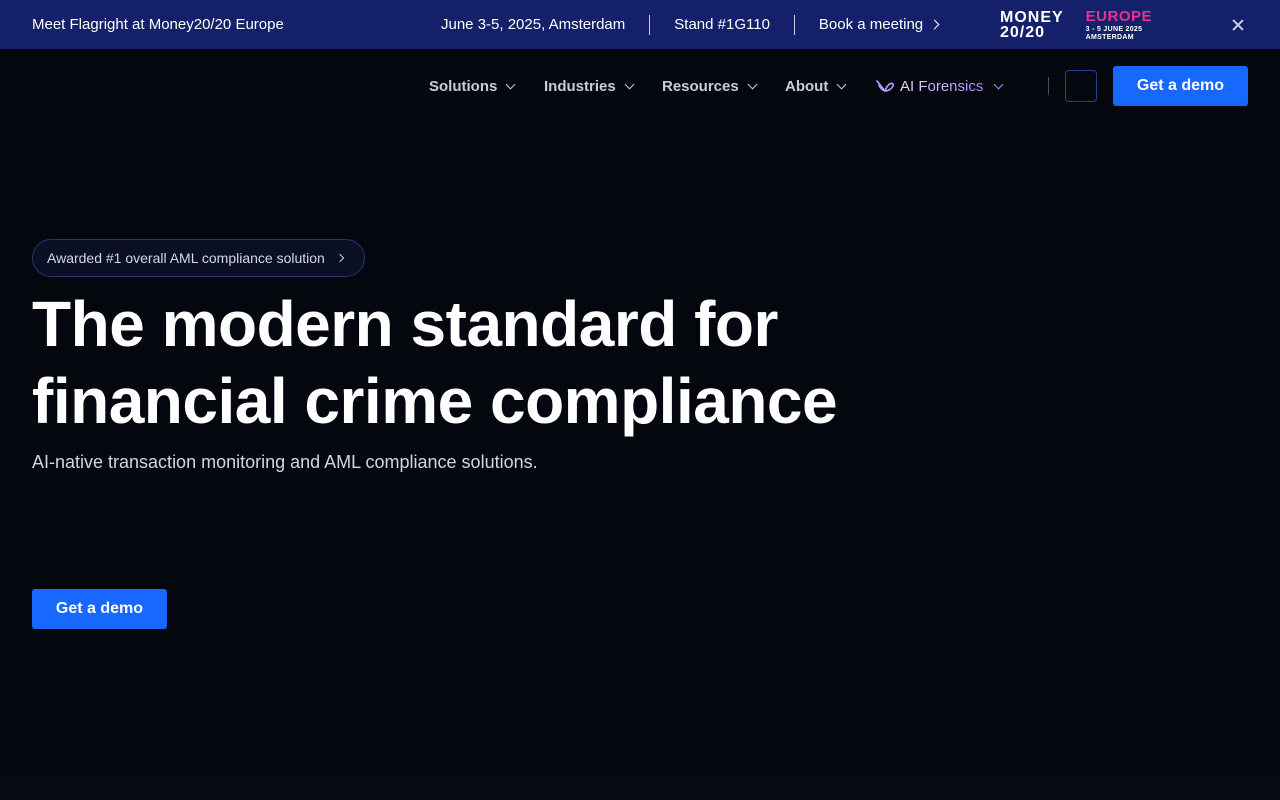 The image size is (1280, 800). What do you see at coordinates (722, 24) in the screenshot?
I see `event-stand: Stand #1G110` at bounding box center [722, 24].